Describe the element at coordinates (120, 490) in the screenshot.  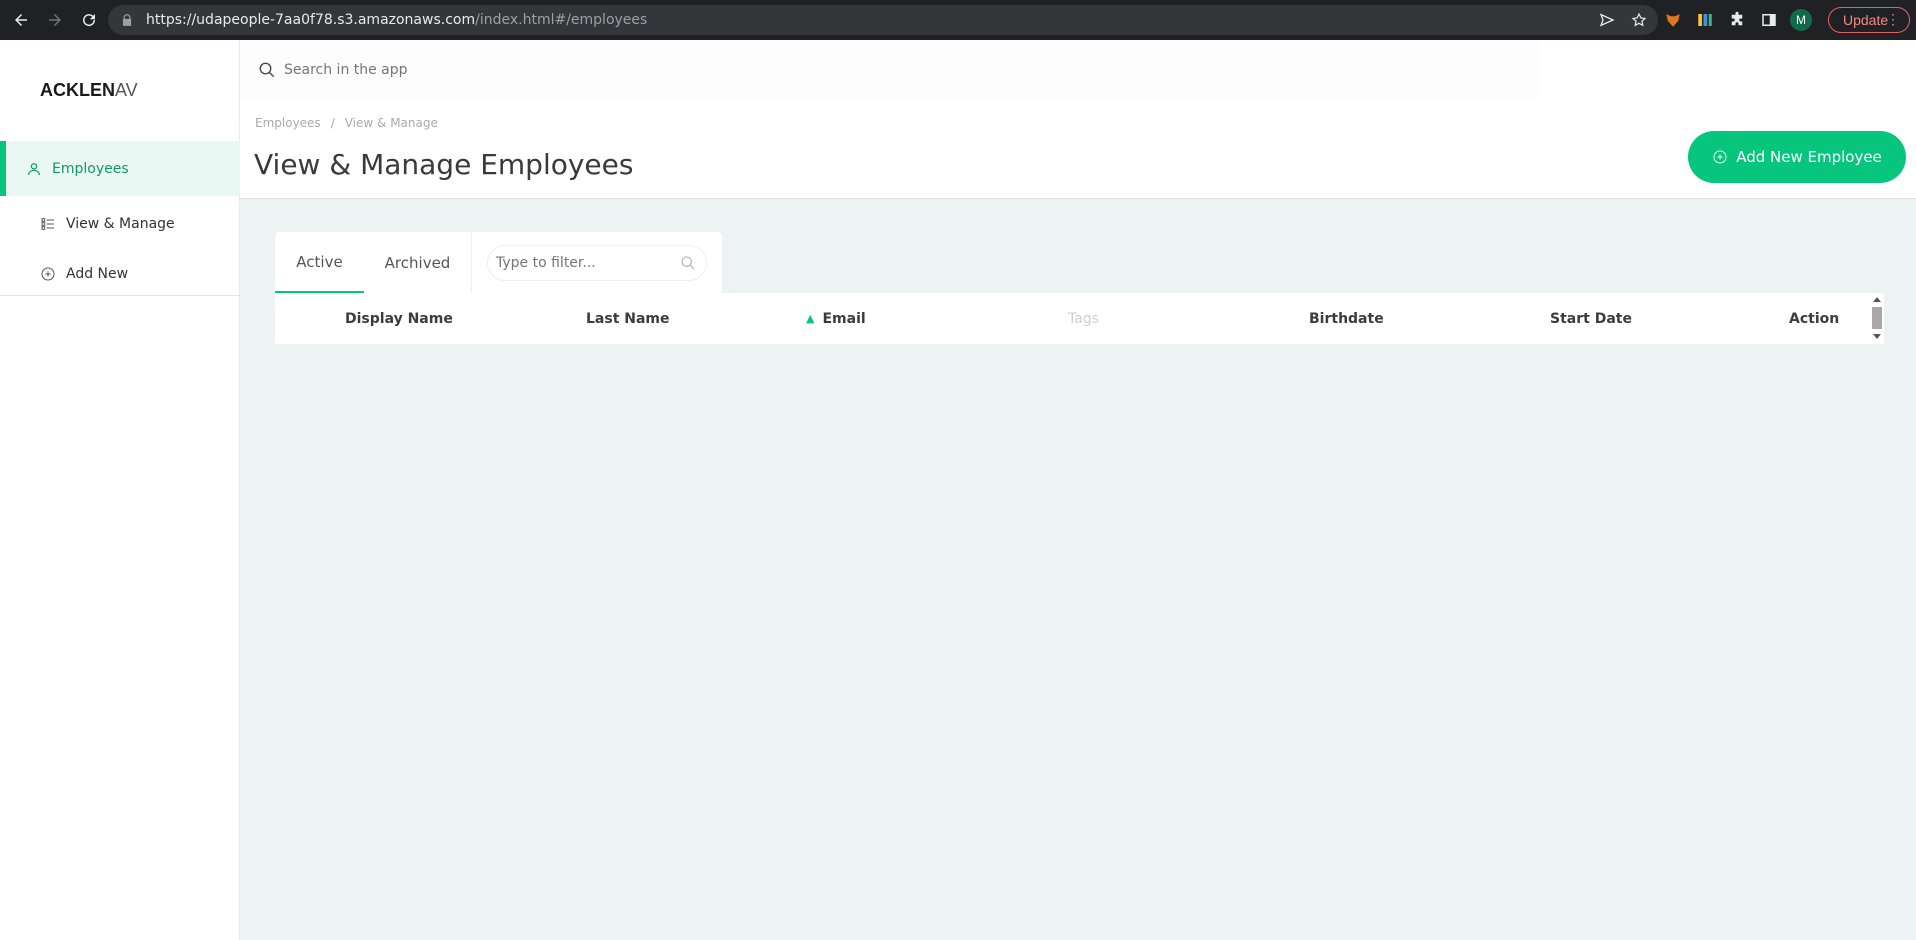
I see `sidebar: ACKLENAV Employees View & Manage Add New` at that location.